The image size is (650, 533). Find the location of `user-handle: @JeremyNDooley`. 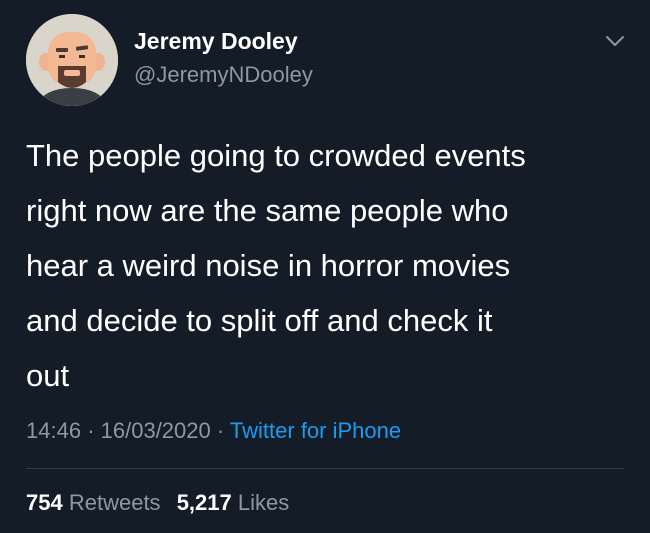

user-handle: @JeremyNDooley is located at coordinates (223, 75).